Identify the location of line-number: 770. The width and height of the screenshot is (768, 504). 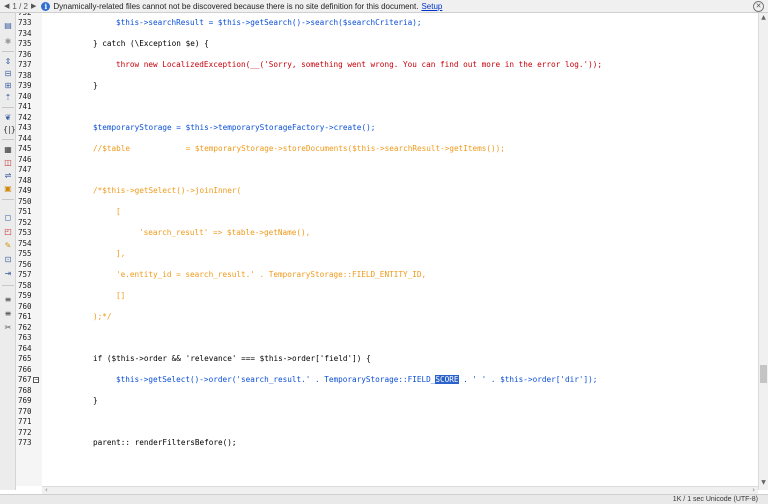
(25, 411).